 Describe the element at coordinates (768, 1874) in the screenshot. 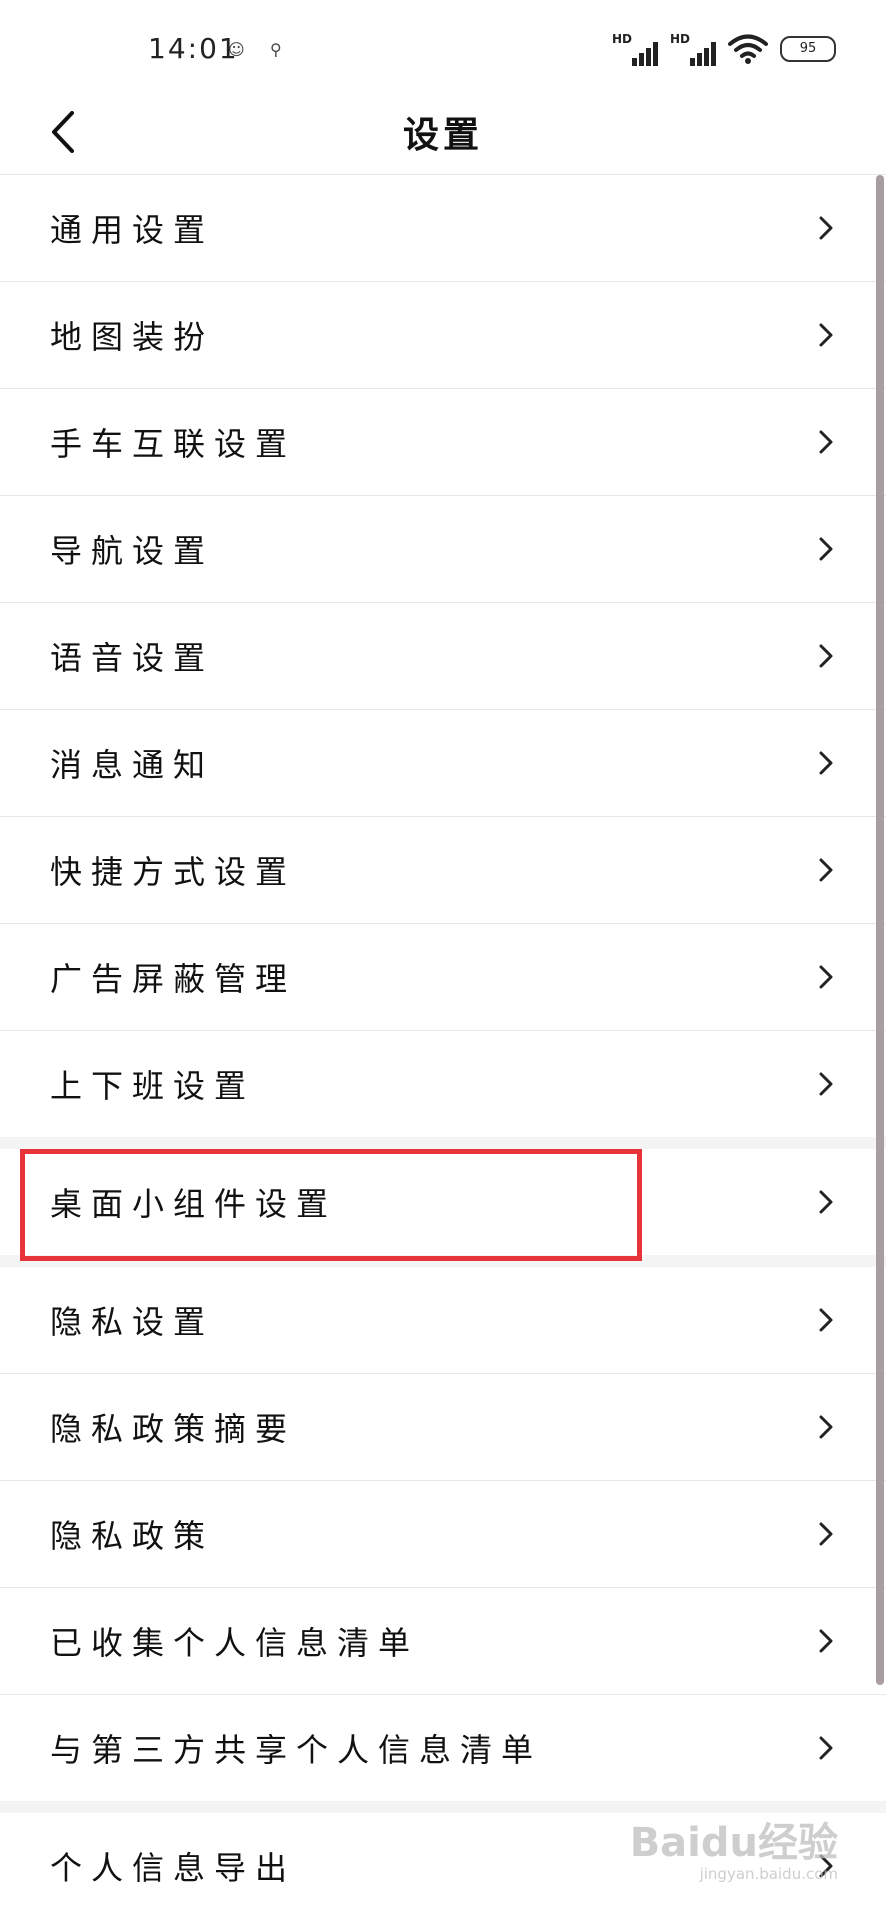

I see `watermark-url: jingyan.baidu.com` at that location.